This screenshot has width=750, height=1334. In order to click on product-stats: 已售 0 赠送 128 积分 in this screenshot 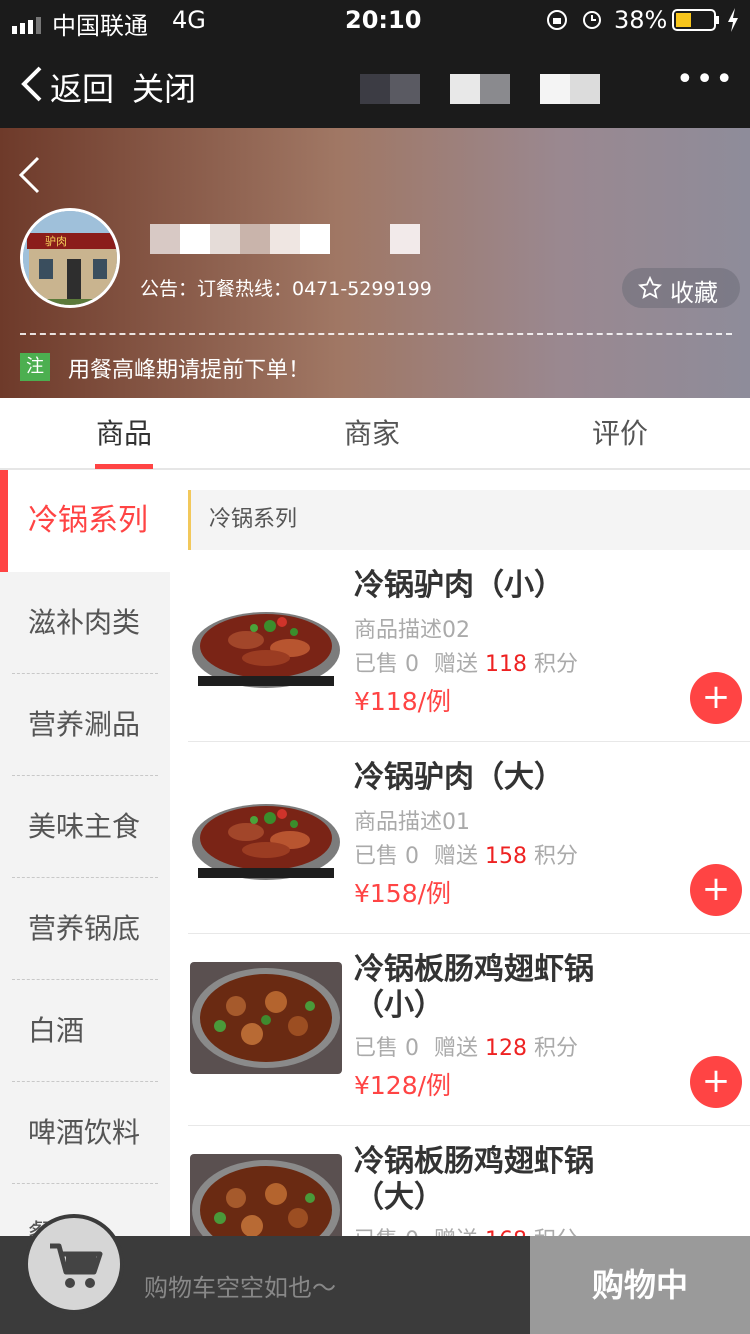, I will do `click(466, 1046)`.